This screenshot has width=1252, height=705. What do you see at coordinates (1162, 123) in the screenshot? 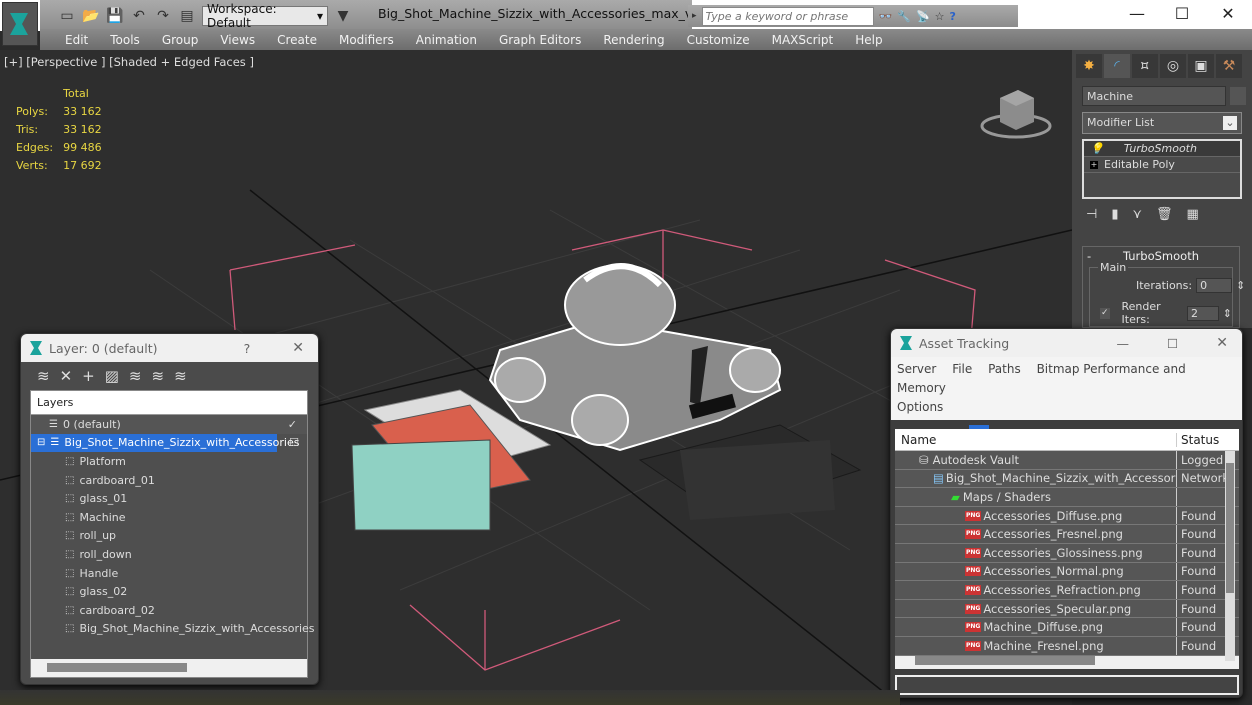
I see `modifier-list-dropdown: Modifier List ⌄` at bounding box center [1162, 123].